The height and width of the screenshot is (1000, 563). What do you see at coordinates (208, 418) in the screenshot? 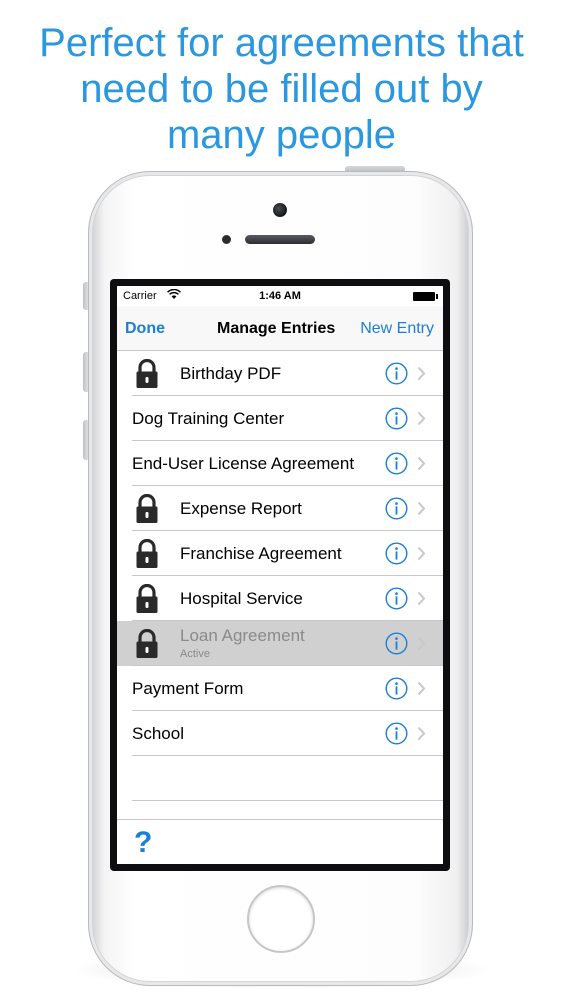
I see `list-item-label: Dog Training Center` at bounding box center [208, 418].